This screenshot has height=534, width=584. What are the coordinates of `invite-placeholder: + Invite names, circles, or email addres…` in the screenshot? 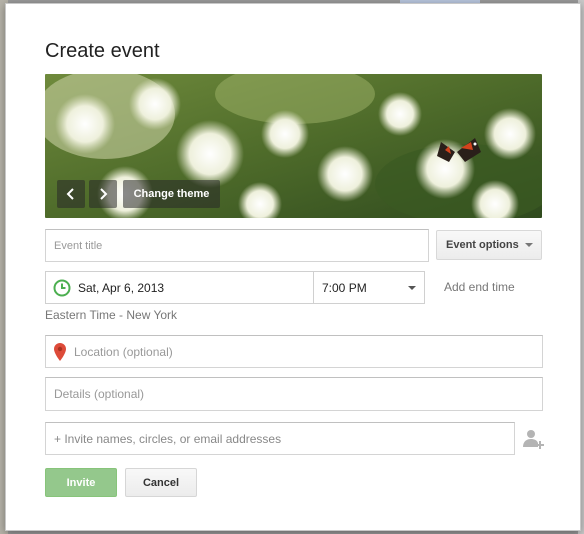 It's located at (168, 438).